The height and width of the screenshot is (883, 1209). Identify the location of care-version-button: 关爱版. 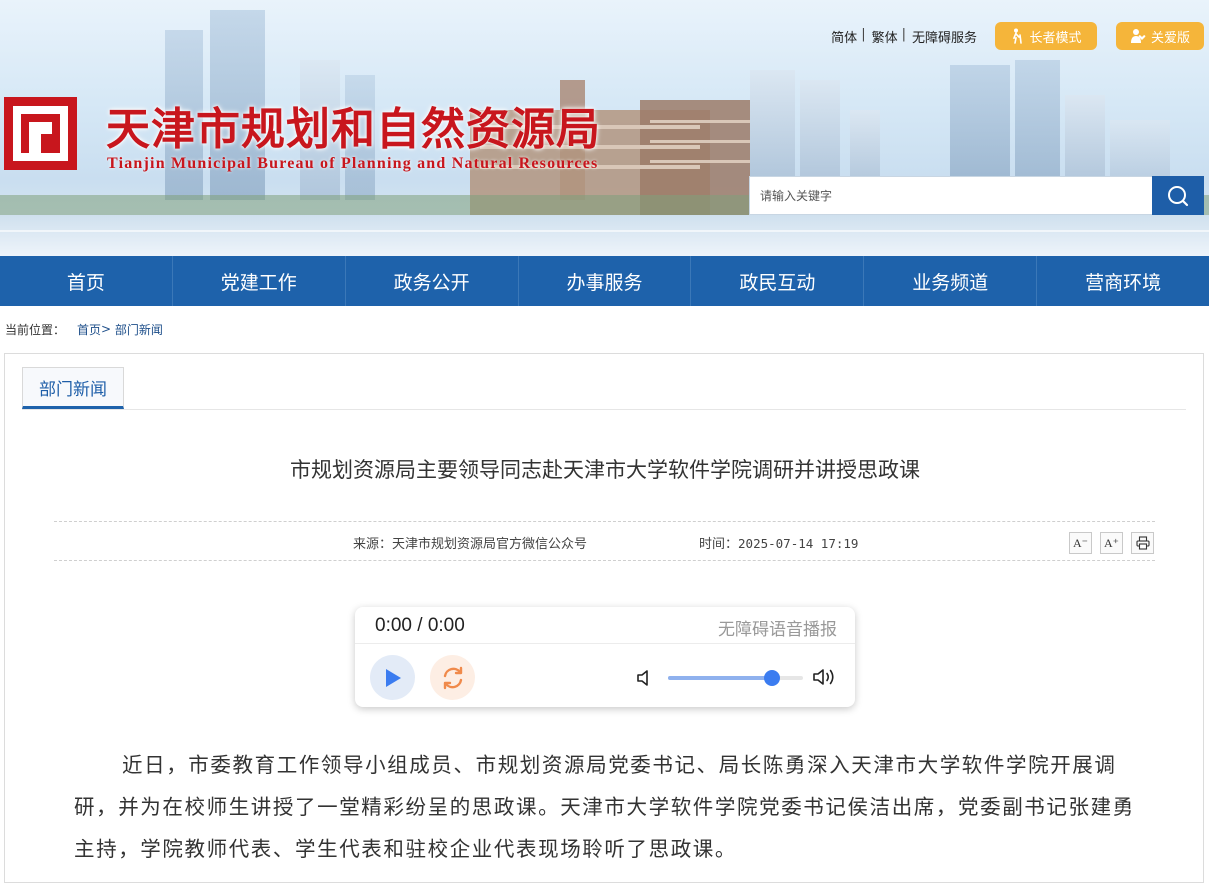
(1160, 36).